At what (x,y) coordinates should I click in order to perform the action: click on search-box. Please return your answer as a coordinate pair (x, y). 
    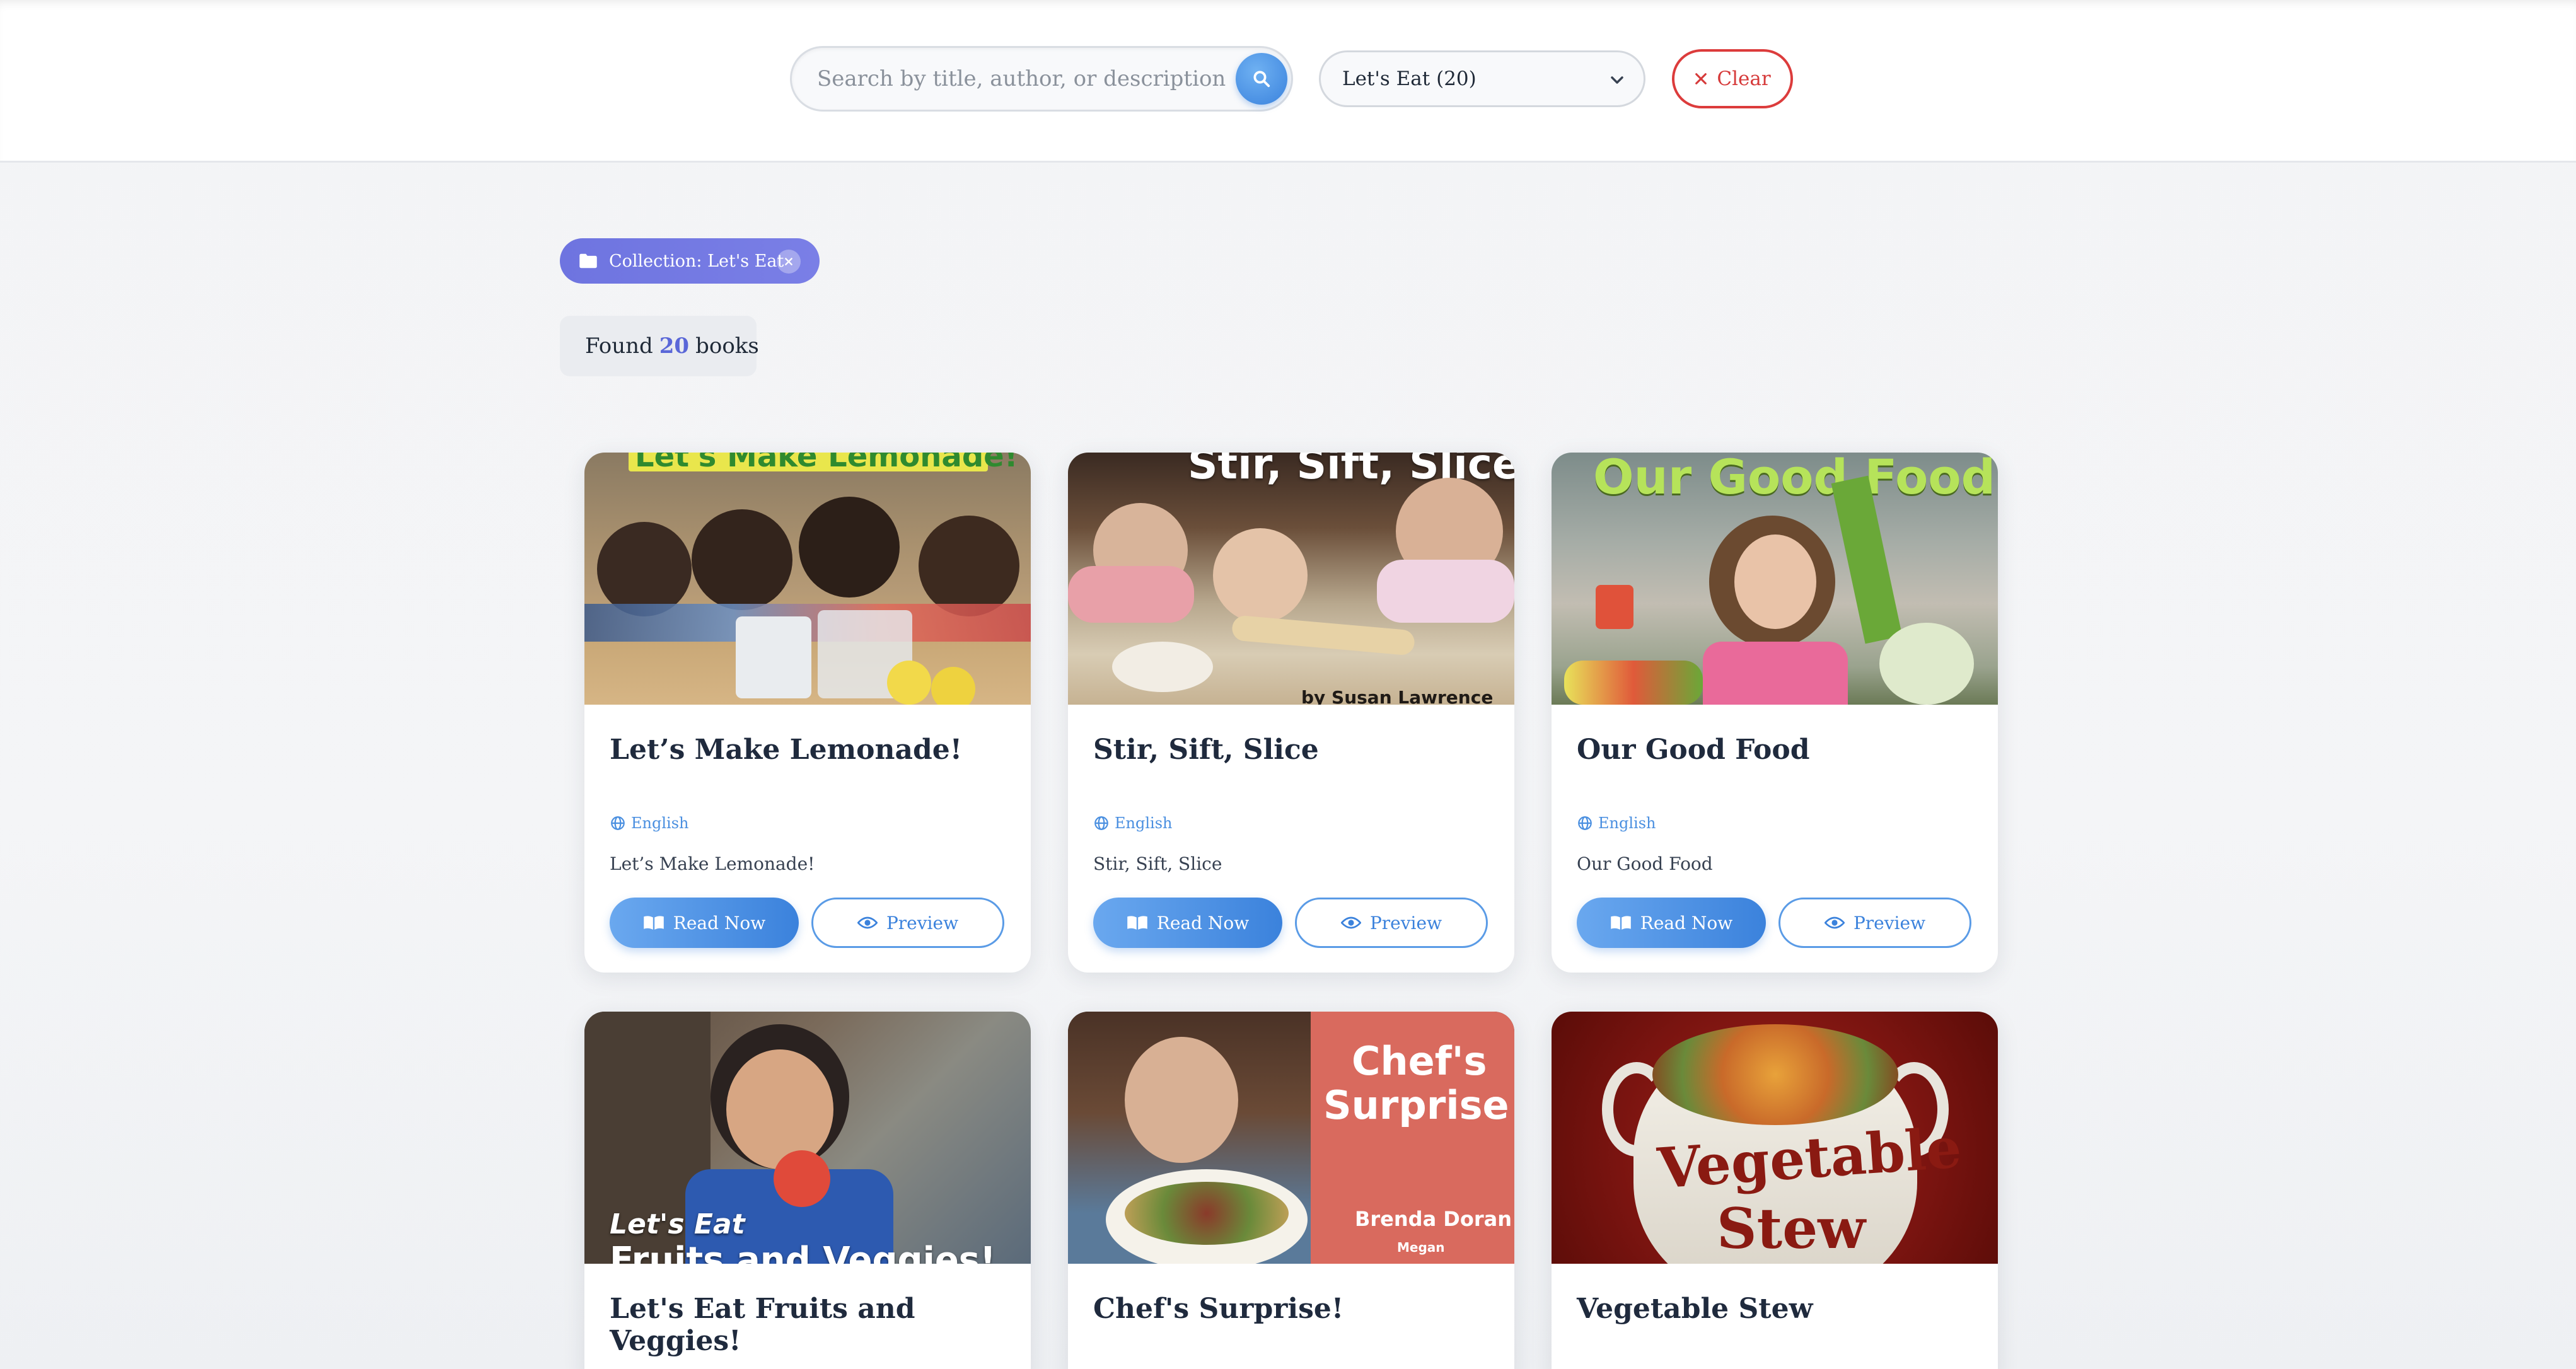
    Looking at the image, I should click on (1041, 79).